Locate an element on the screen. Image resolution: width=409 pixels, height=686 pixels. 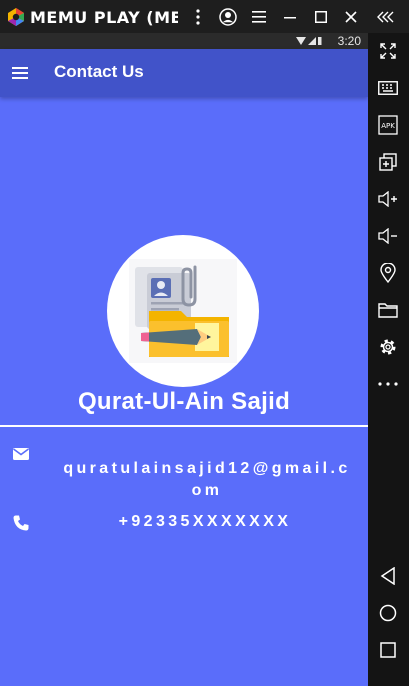
close-icon is located at coordinates (351, 17).